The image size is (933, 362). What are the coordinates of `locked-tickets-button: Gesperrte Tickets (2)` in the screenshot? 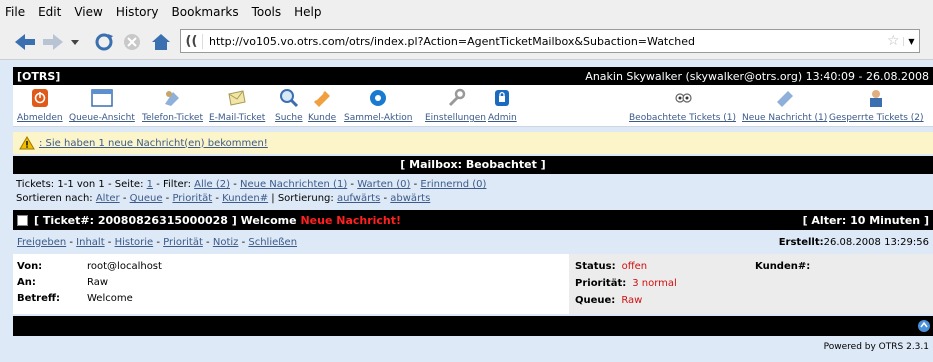 It's located at (876, 105).